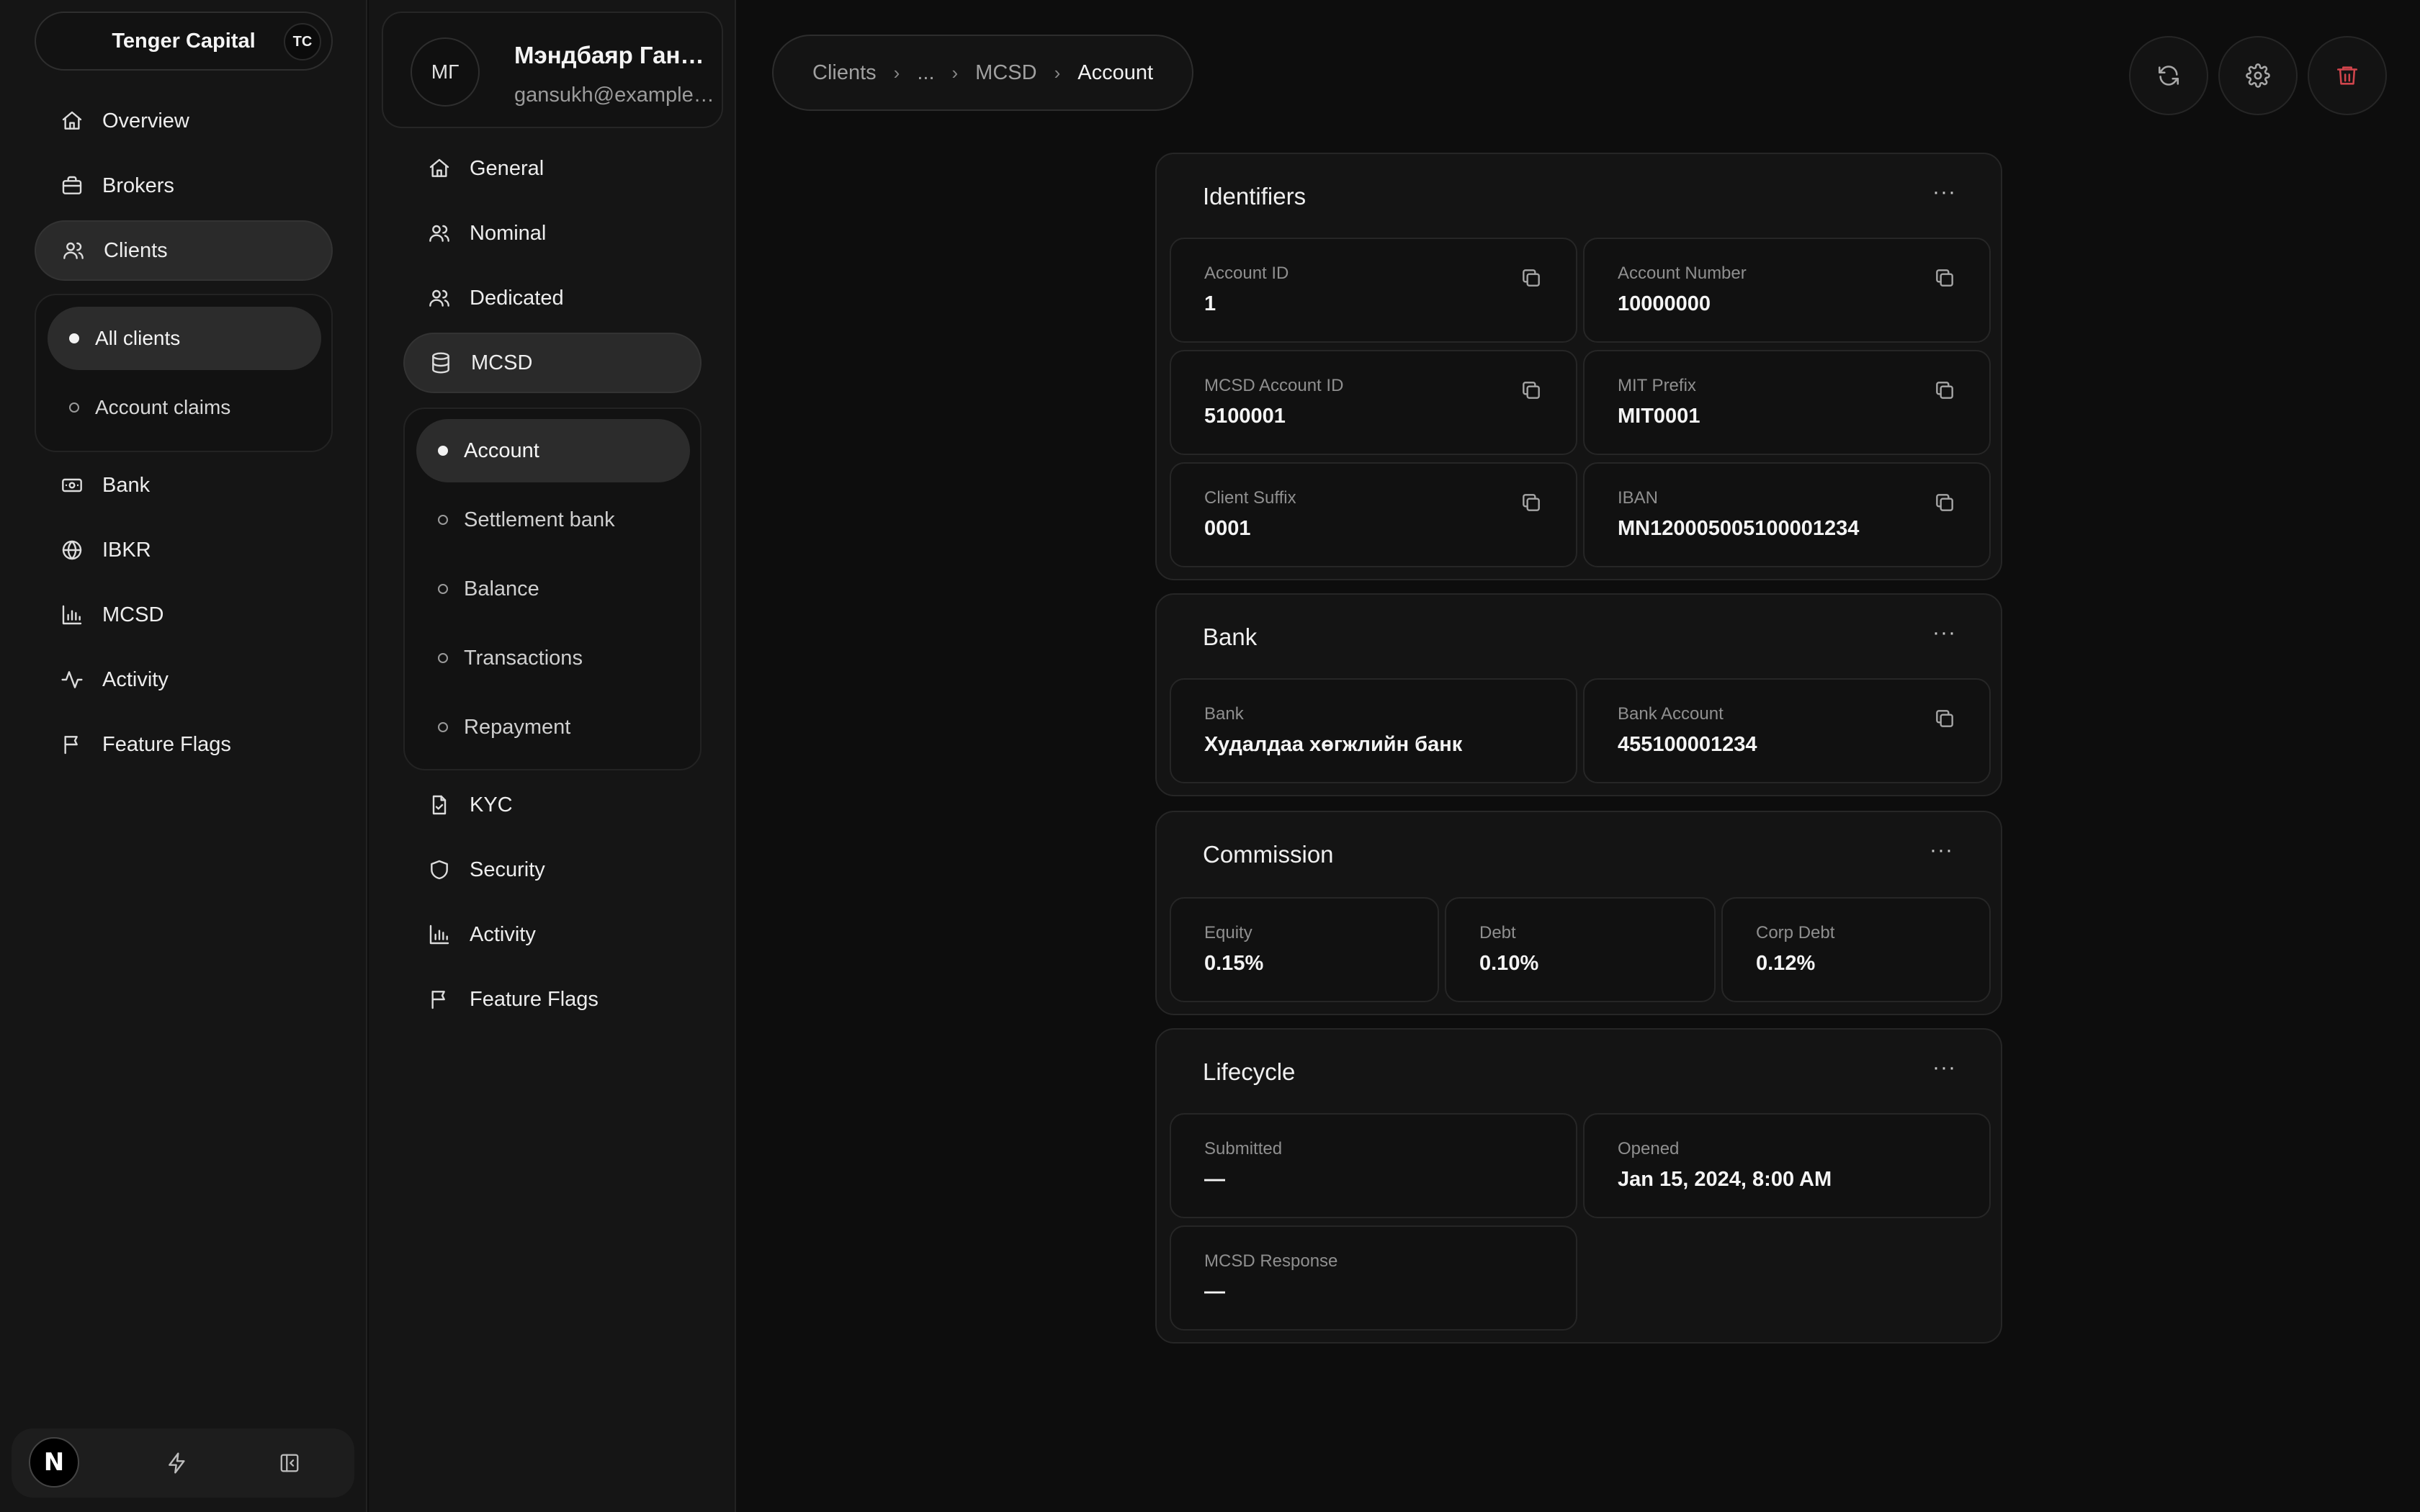 This screenshot has width=2420, height=1512. Describe the element at coordinates (184, 485) in the screenshot. I see `sidebar-item-bank: Bank` at that location.